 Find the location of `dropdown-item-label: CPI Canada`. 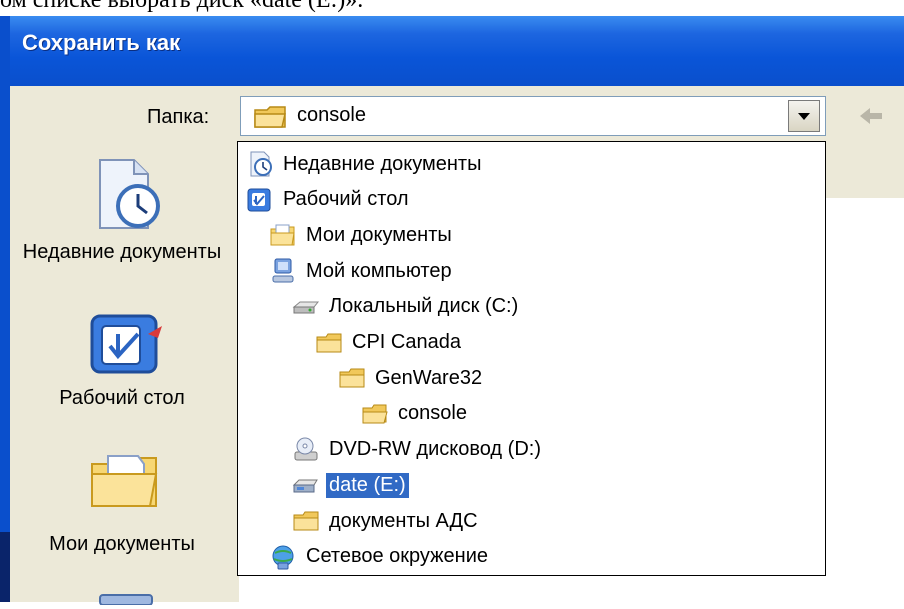

dropdown-item-label: CPI Canada is located at coordinates (406, 342).